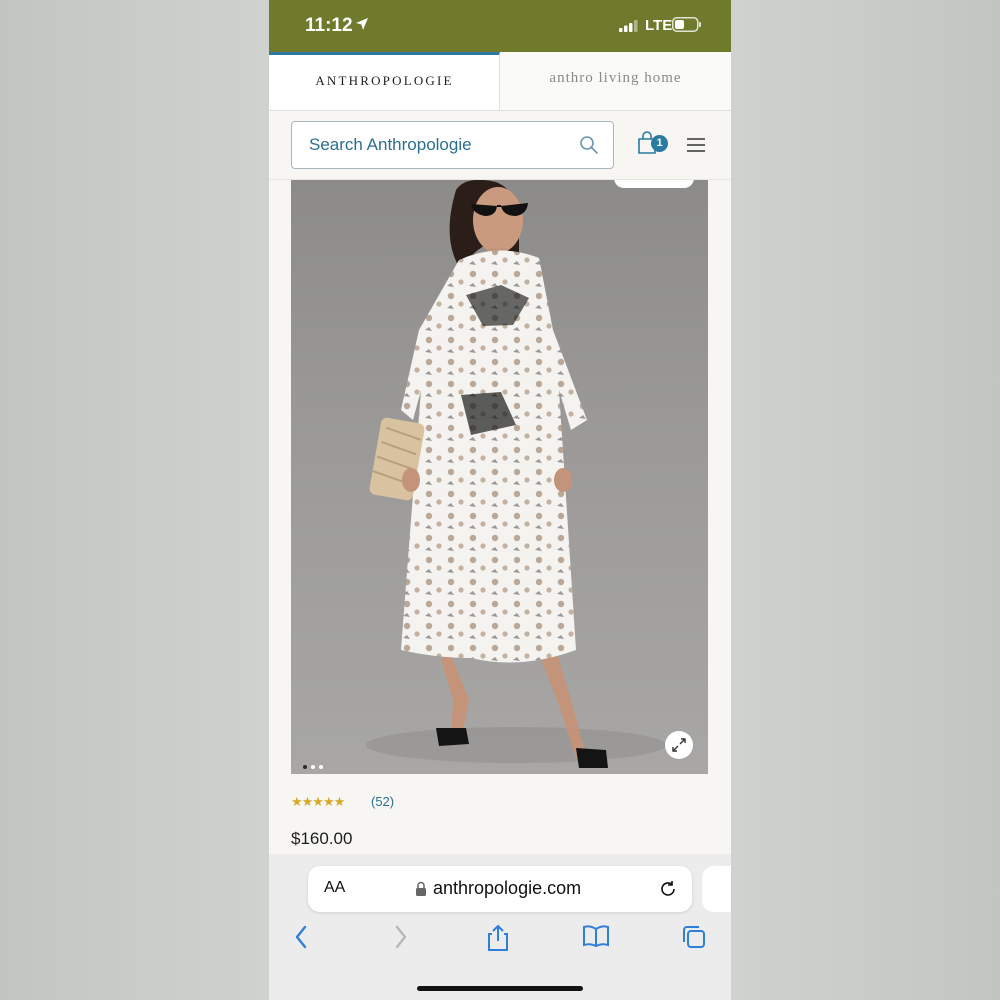  What do you see at coordinates (318, 801) in the screenshot?
I see `rating-stars: ★★★★★` at bounding box center [318, 801].